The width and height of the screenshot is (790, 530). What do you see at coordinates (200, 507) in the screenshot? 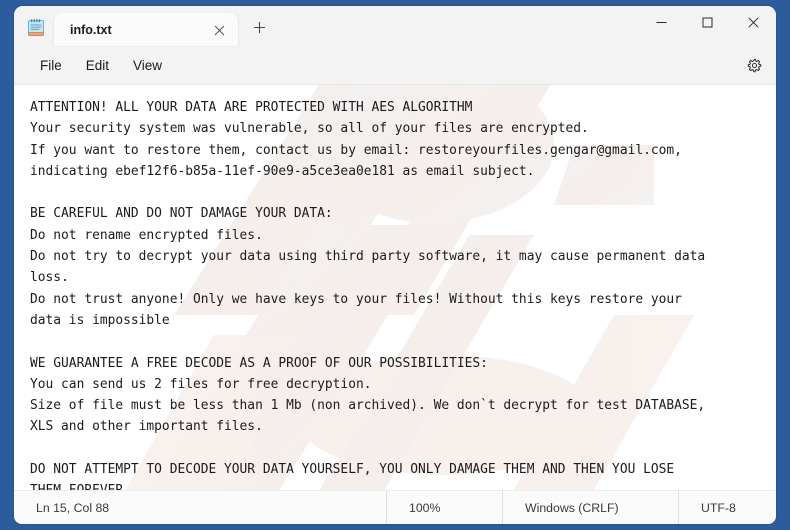
I see `cursor-position-status: Ln 15, Col 88` at bounding box center [200, 507].